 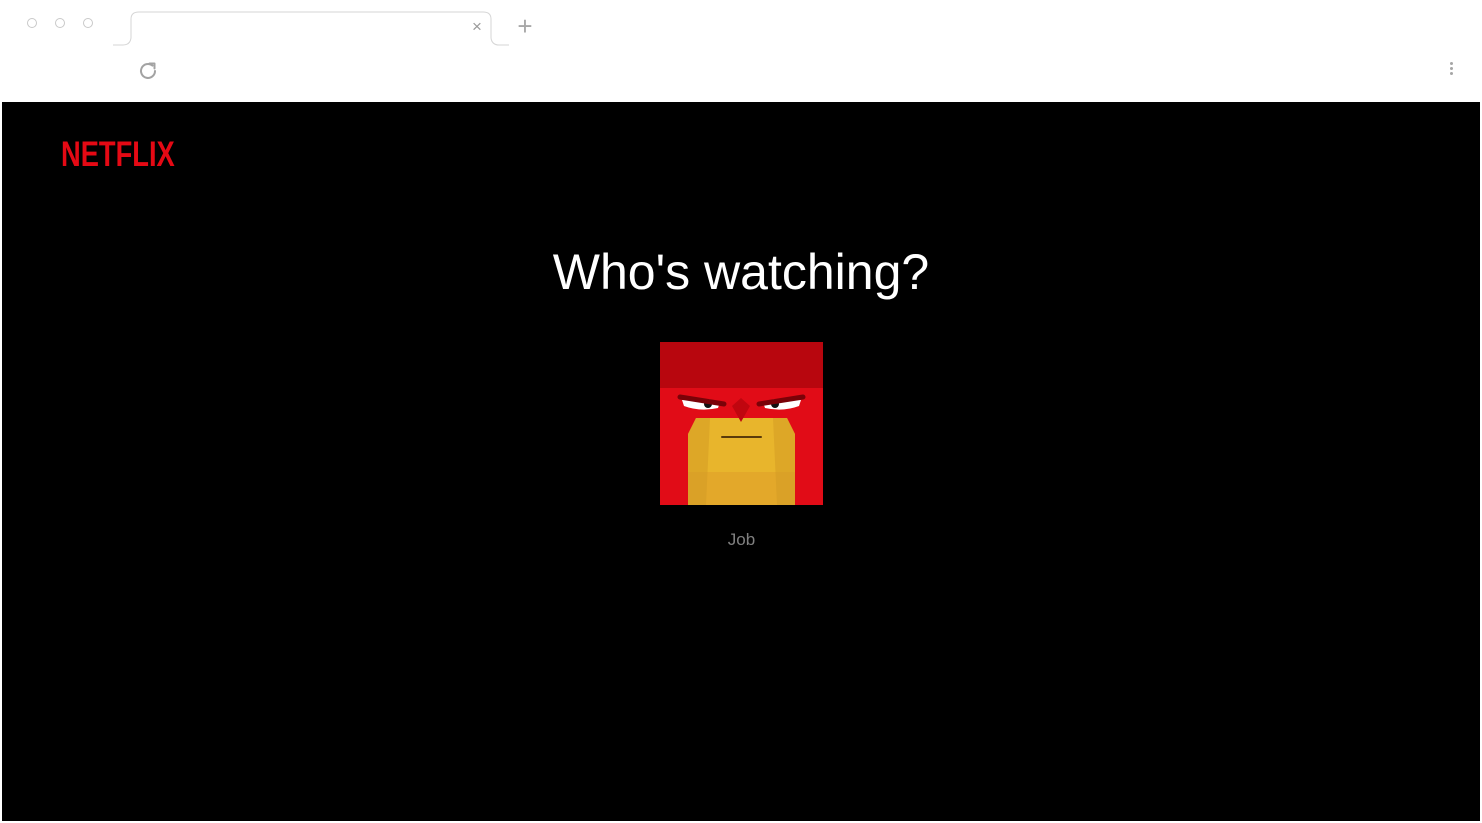 I want to click on window-minimize-dot, so click(x=60, y=23).